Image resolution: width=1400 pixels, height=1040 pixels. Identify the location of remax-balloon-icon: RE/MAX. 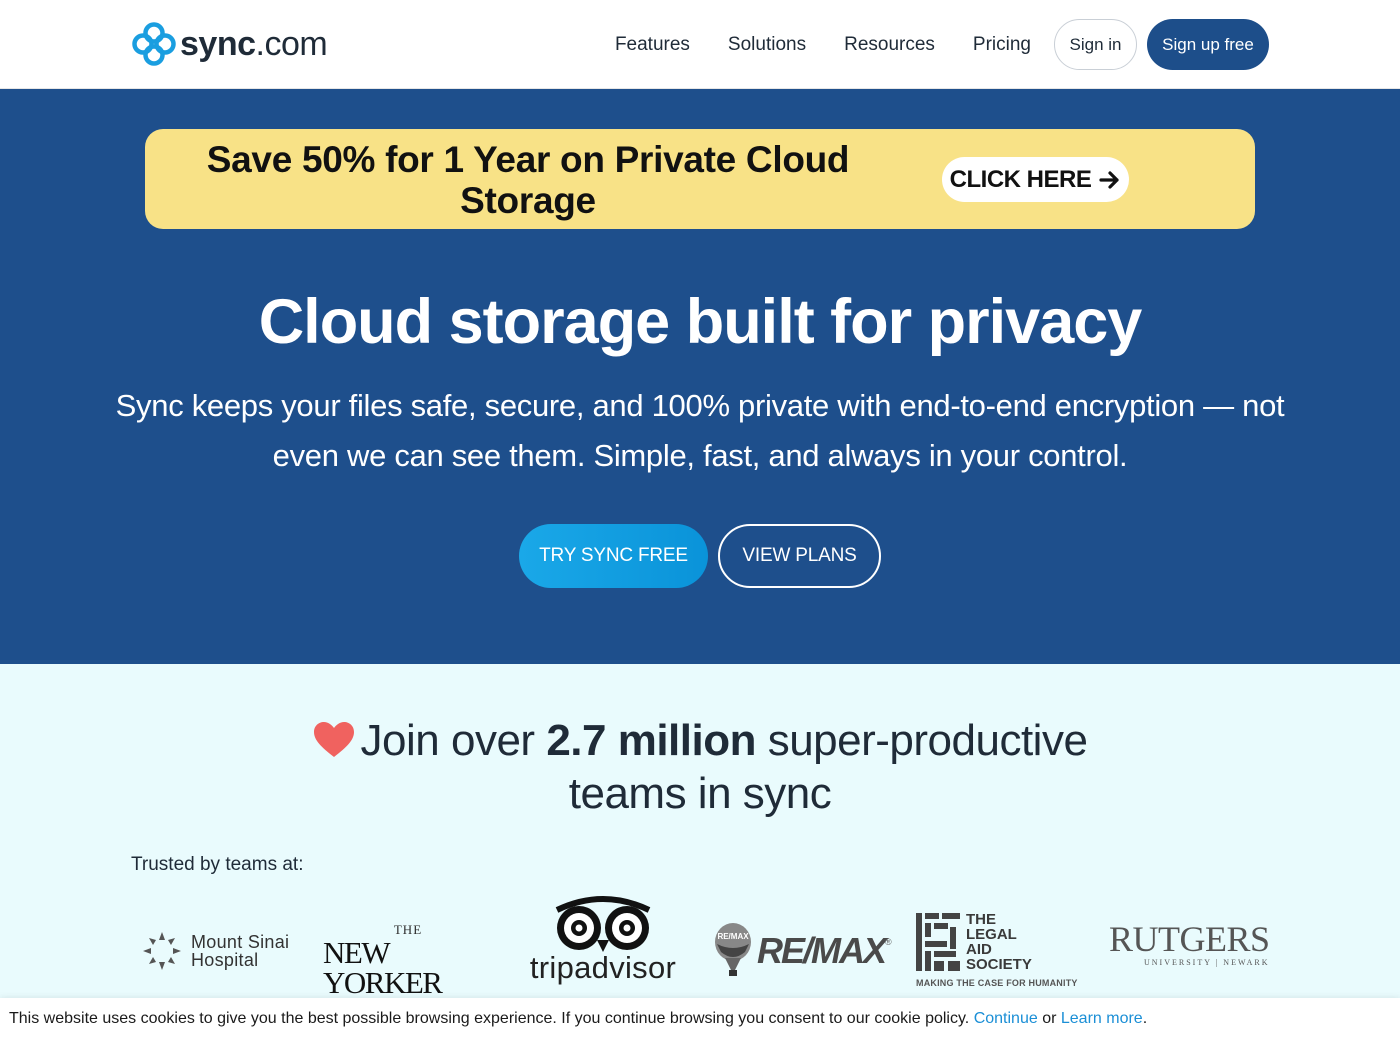
(733, 949).